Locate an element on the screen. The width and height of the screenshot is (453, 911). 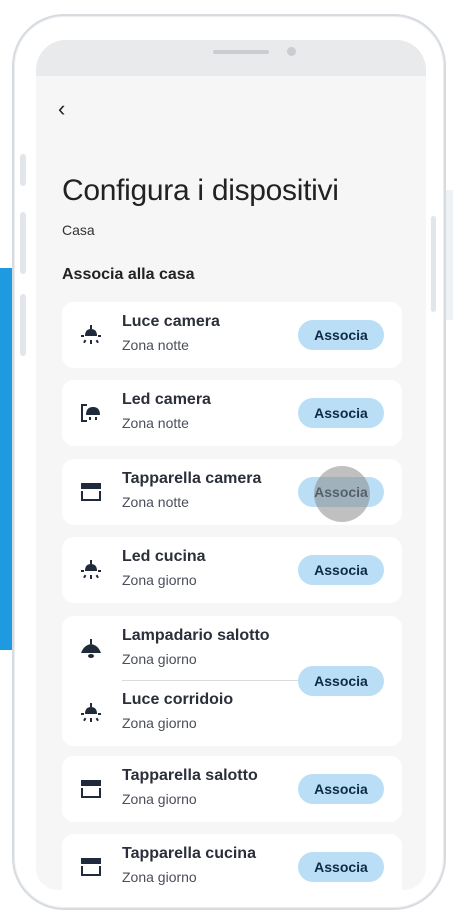
device-name: Tapparella cucina is located at coordinates (189, 853).